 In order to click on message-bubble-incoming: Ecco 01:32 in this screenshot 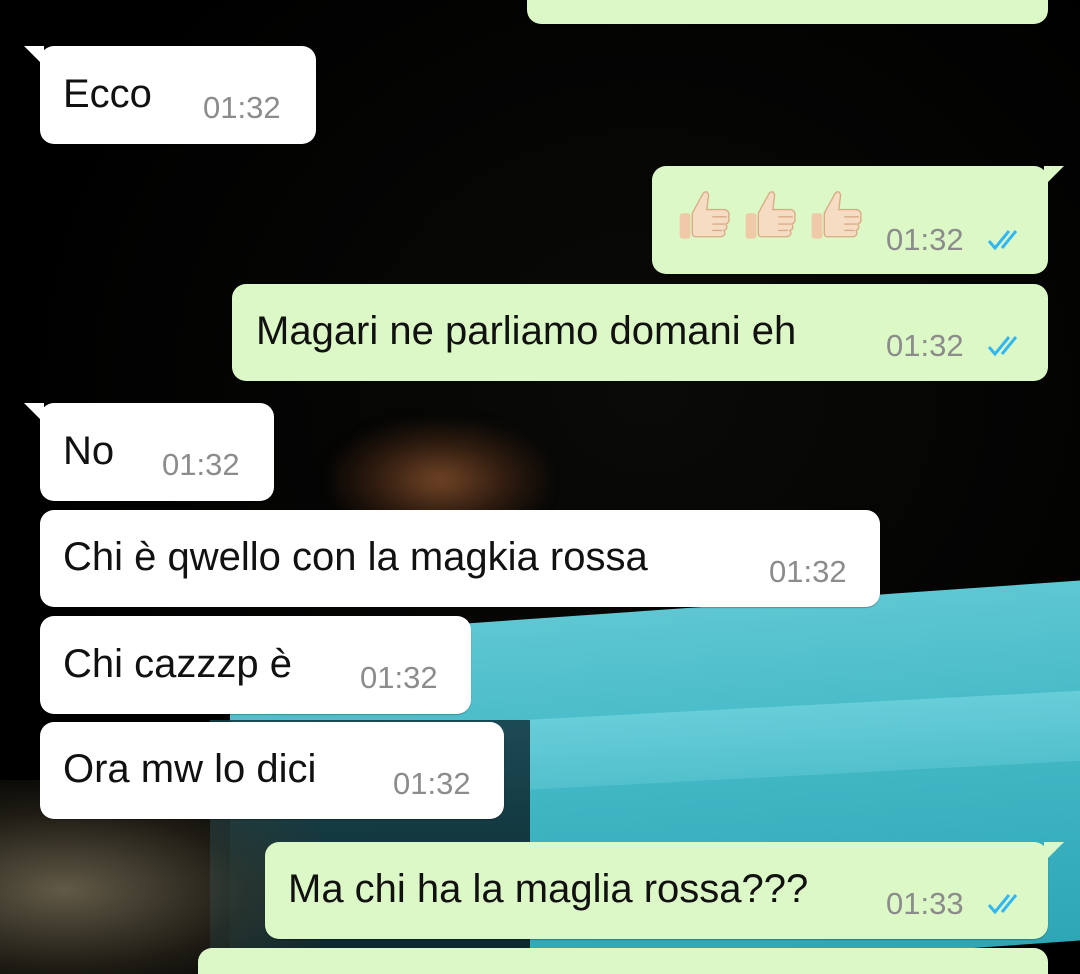, I will do `click(170, 95)`.